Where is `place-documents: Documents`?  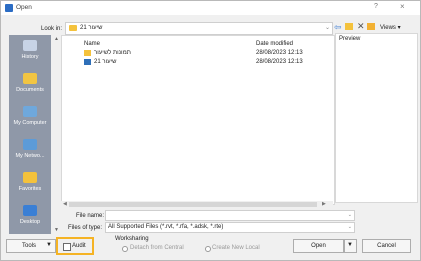
place-documents: Documents is located at coordinates (30, 83).